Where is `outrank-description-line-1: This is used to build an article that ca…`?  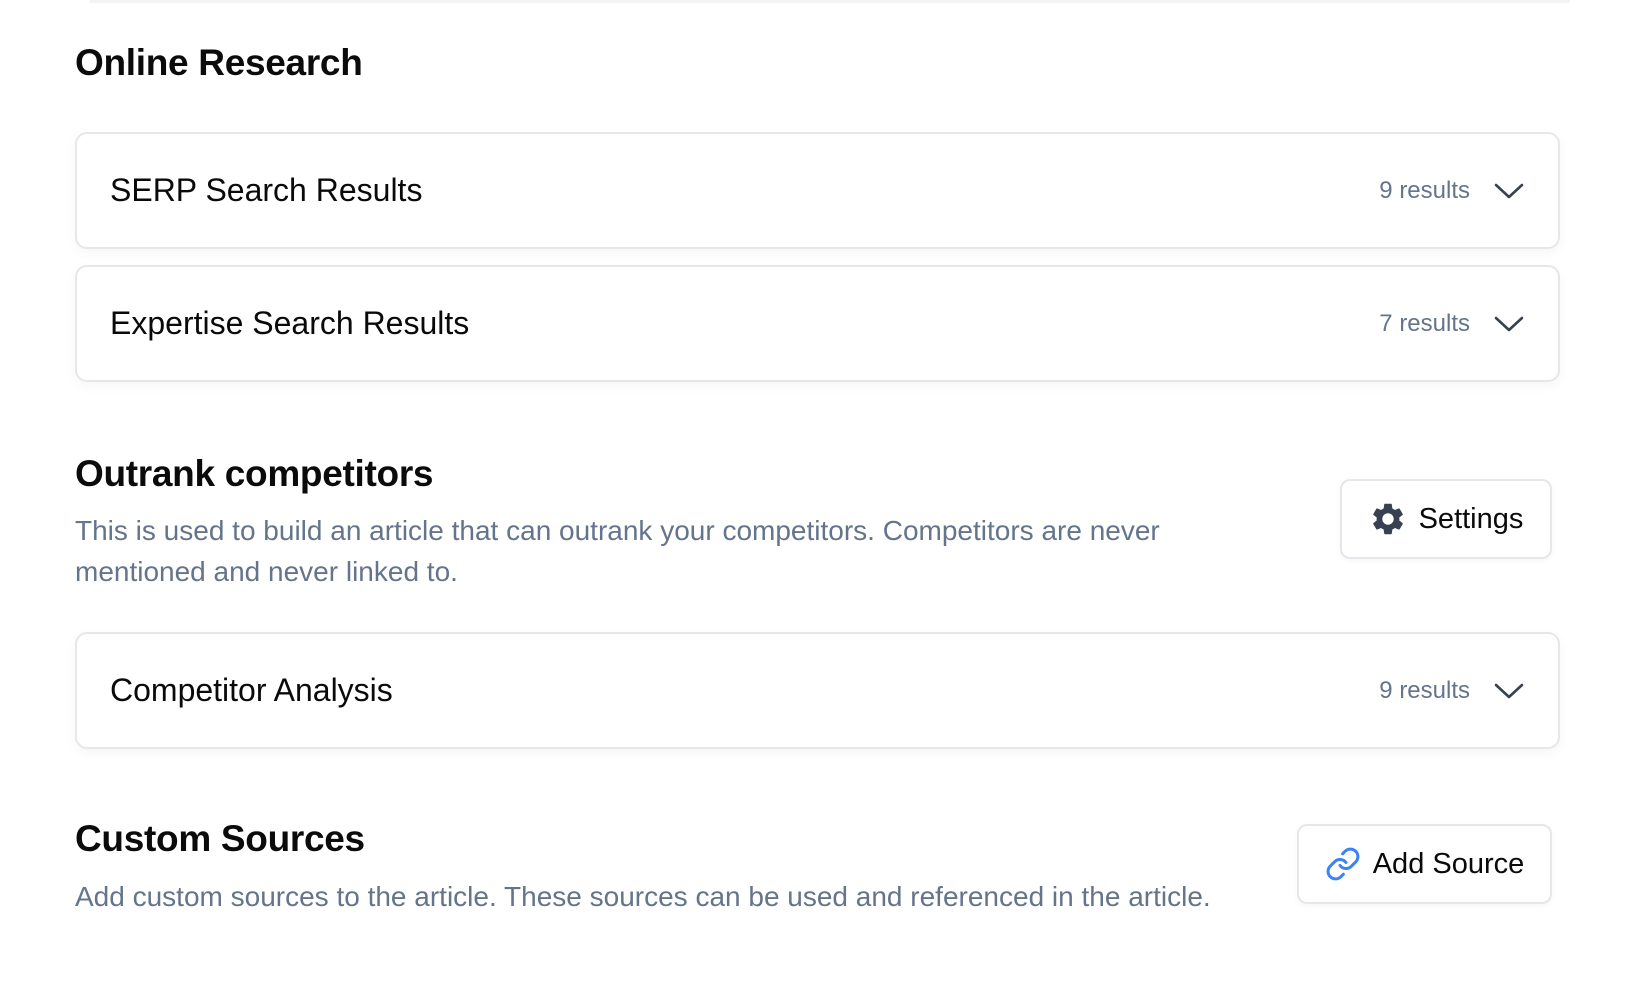 outrank-description-line-1: This is used to build an article that ca… is located at coordinates (617, 530).